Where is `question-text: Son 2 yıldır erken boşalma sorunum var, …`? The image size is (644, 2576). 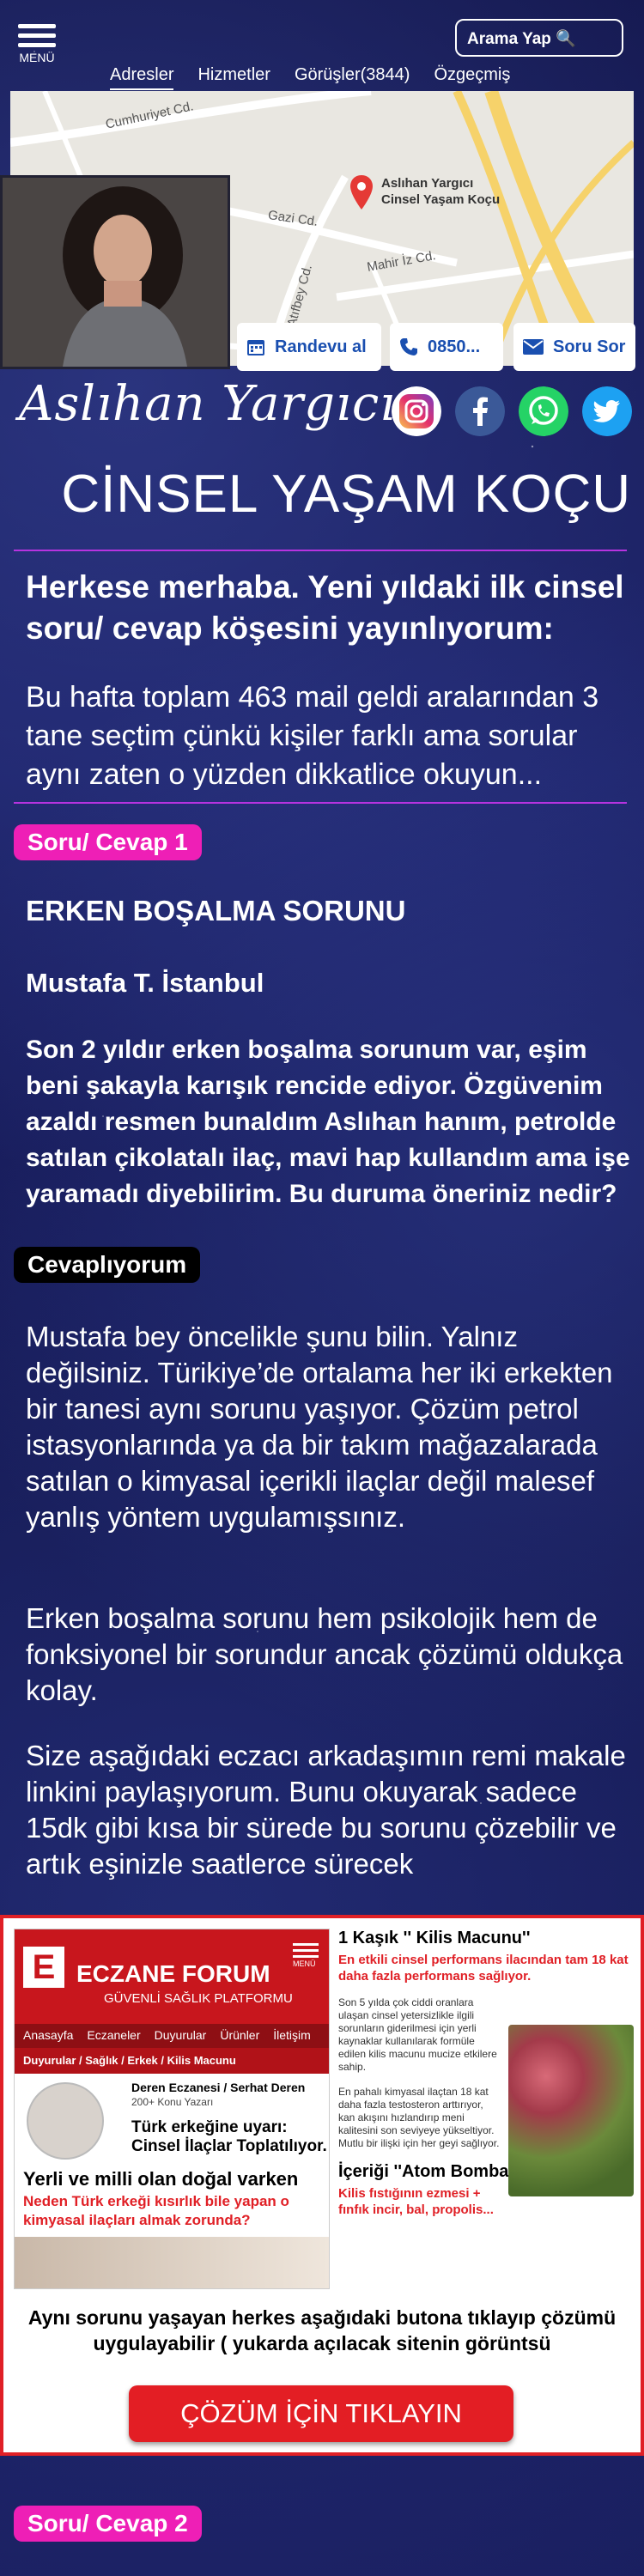
question-text: Son 2 yıldır erken boşalma sorunum var, … is located at coordinates (328, 1122).